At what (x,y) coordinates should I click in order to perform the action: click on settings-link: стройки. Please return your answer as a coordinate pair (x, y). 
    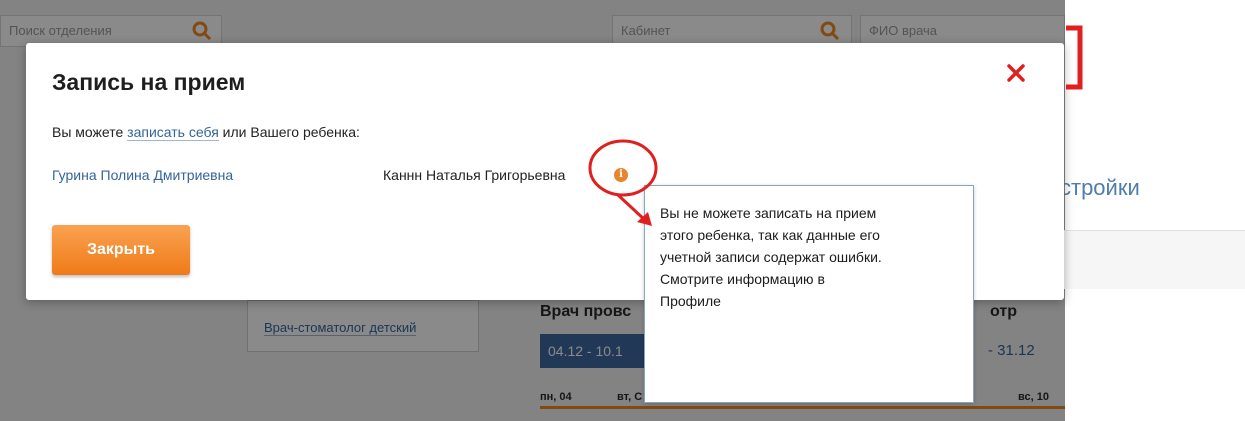
    Looking at the image, I should click on (1100, 188).